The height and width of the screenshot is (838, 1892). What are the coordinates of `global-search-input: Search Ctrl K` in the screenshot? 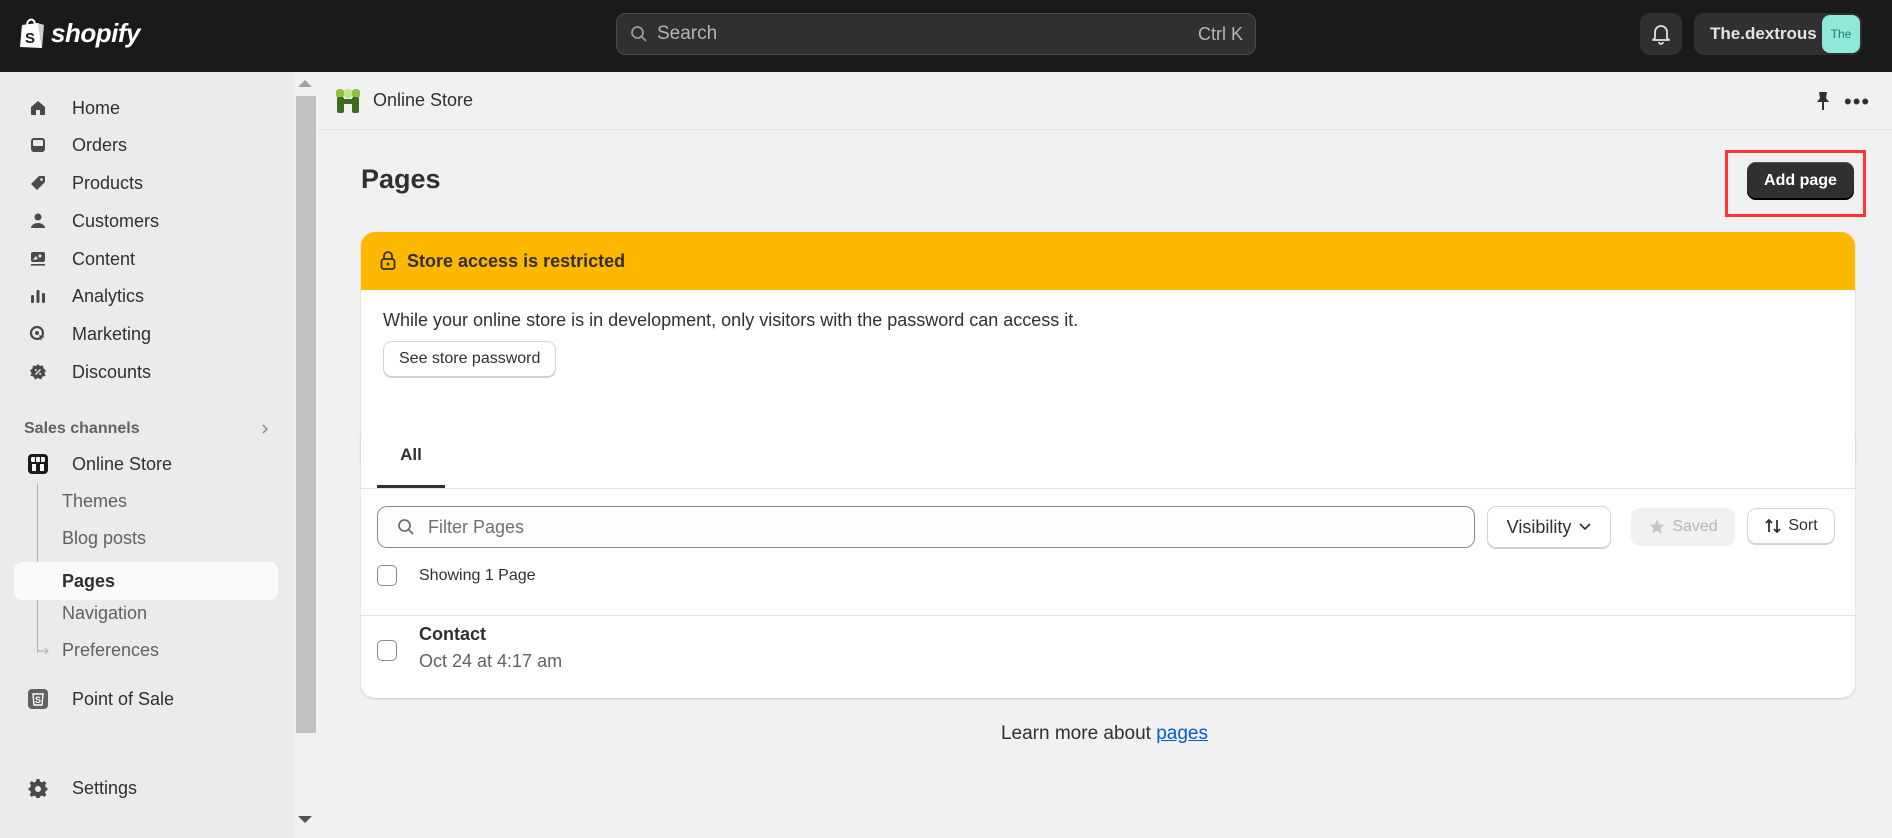 It's located at (936, 34).